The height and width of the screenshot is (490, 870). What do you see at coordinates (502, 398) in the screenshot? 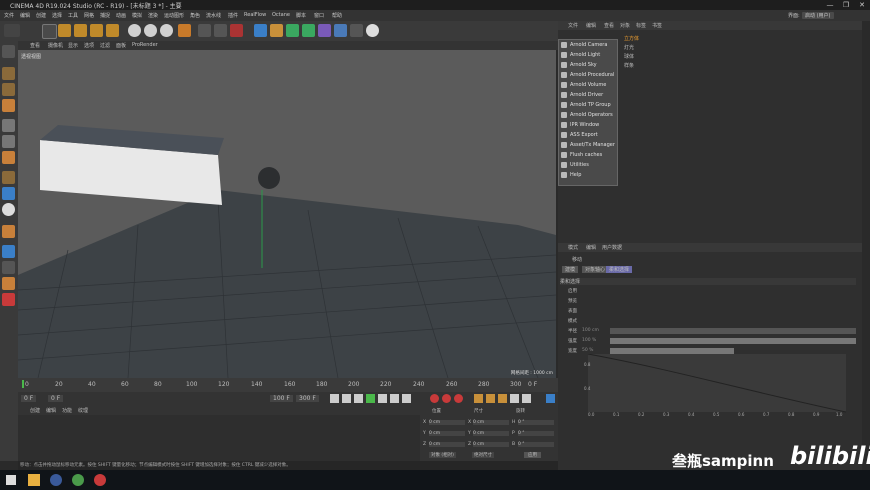
I see `key-rot-icon` at bounding box center [502, 398].